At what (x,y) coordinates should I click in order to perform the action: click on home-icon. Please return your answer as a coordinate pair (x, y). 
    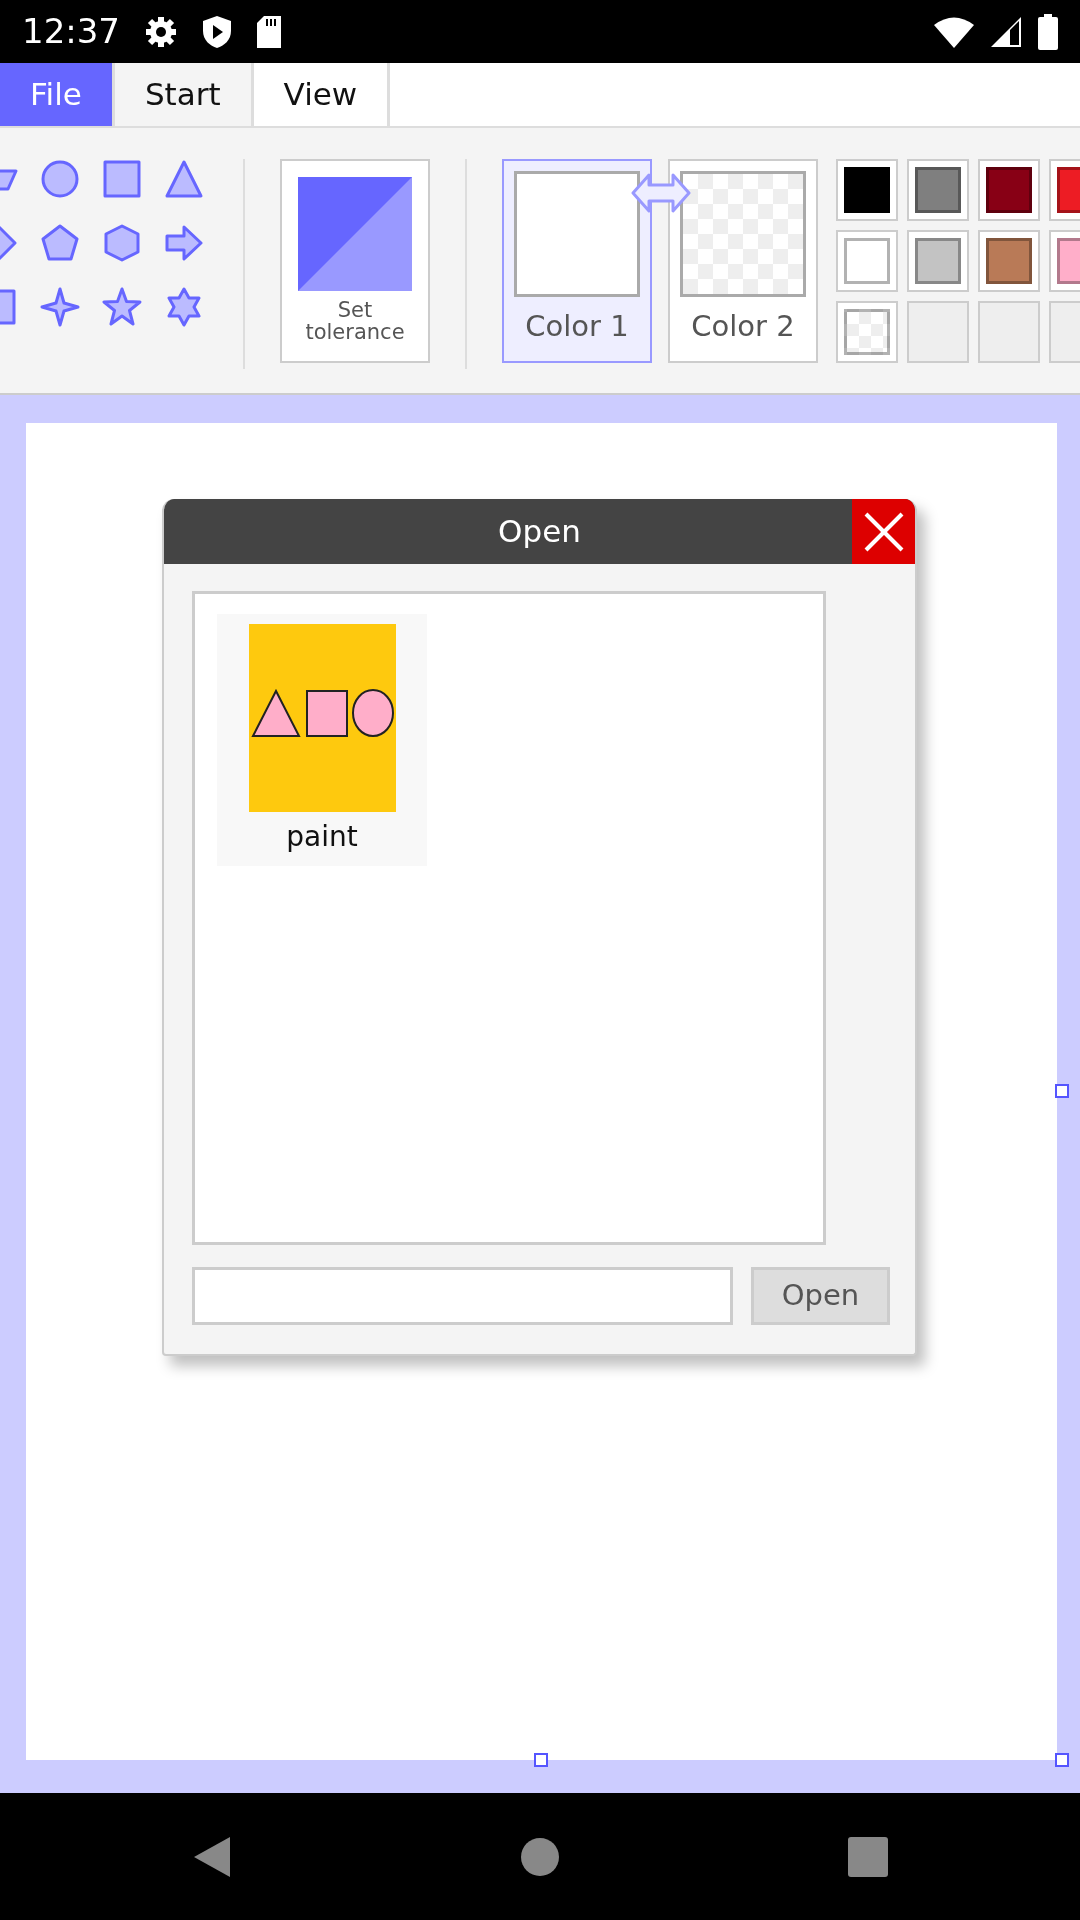
    Looking at the image, I should click on (540, 1856).